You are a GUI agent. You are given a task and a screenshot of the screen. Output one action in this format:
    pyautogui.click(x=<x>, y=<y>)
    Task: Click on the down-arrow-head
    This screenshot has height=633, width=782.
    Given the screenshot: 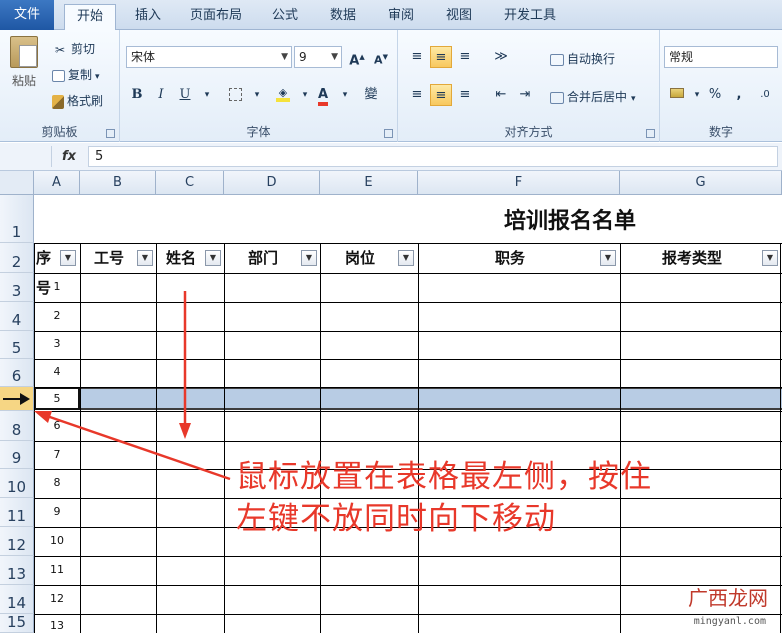 What is the action you would take?
    pyautogui.click(x=185, y=431)
    